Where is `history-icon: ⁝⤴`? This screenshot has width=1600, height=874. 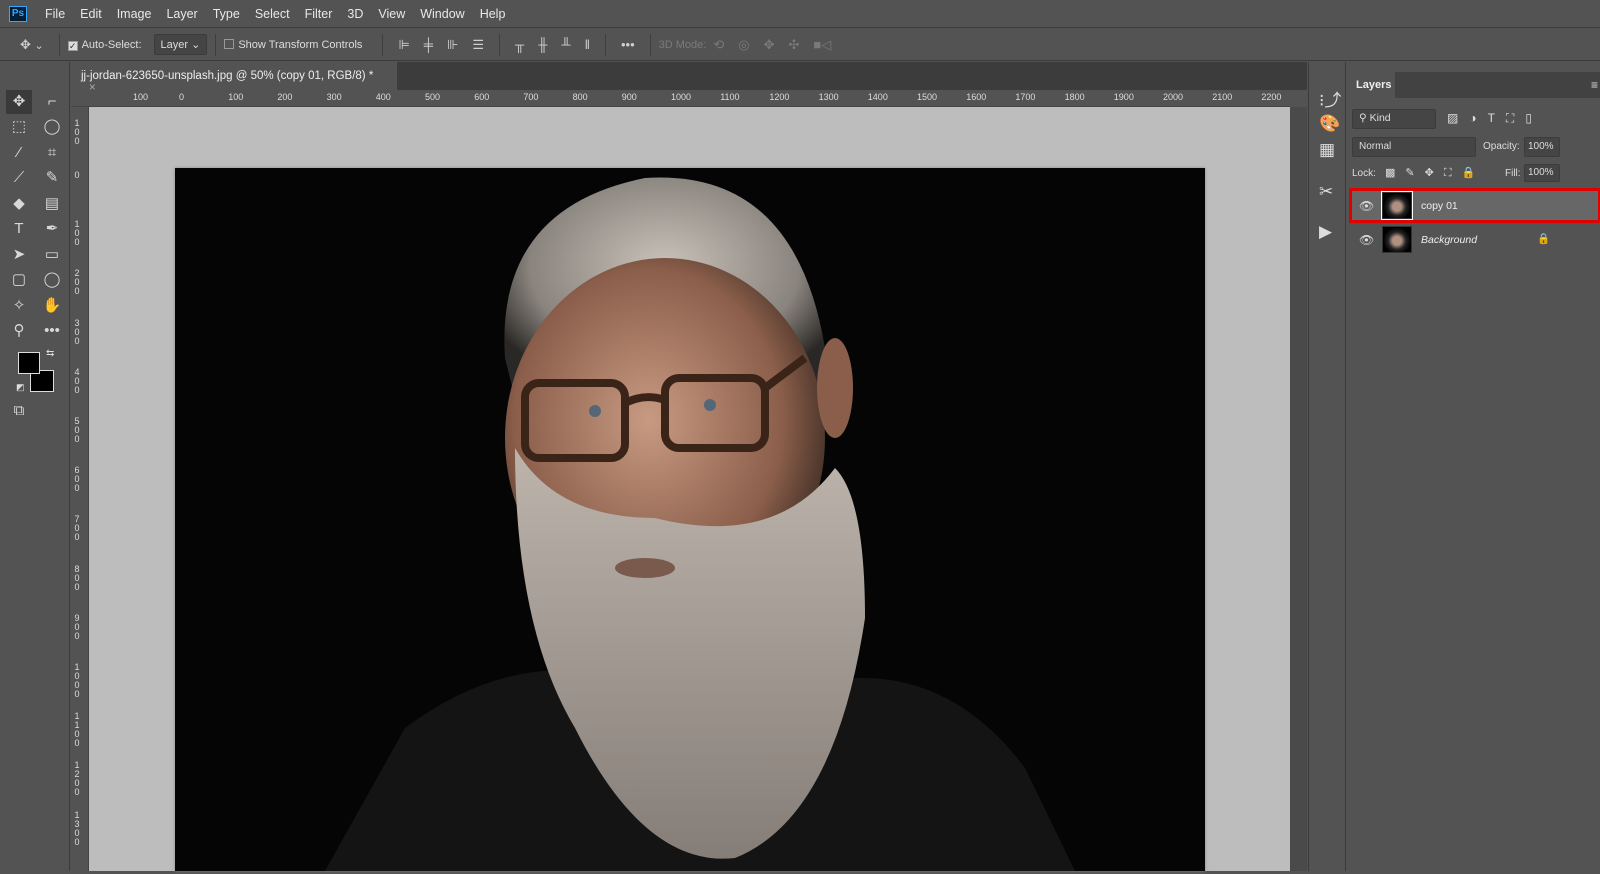
history-icon: ⁝⤴ is located at coordinates (1330, 98).